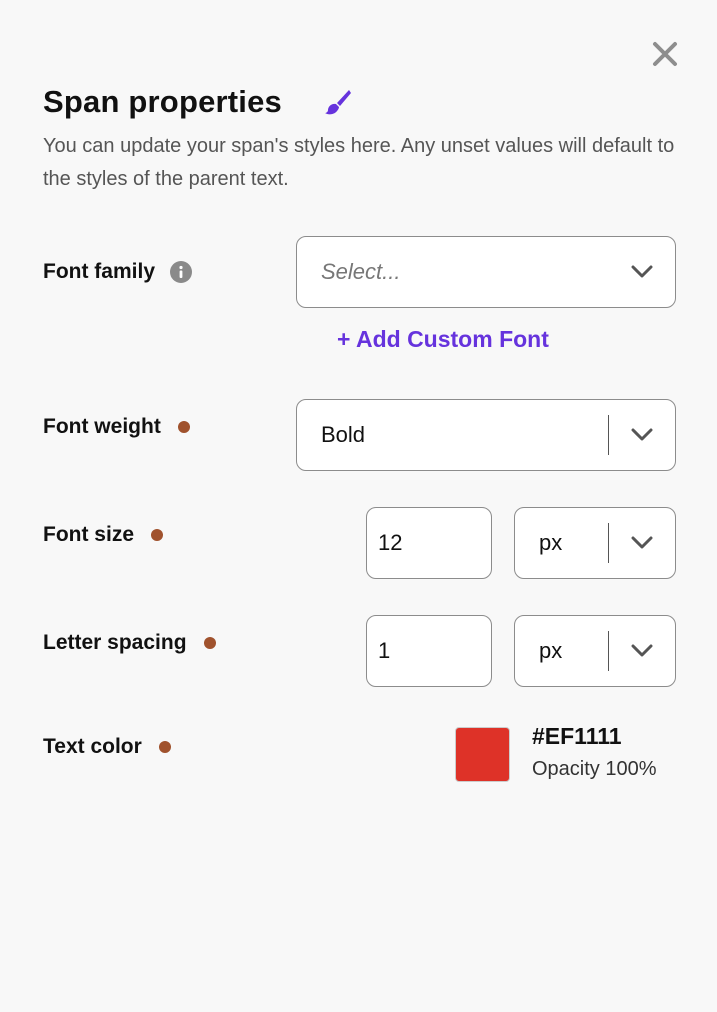  I want to click on letter-spacing-unit-select: px, so click(595, 651).